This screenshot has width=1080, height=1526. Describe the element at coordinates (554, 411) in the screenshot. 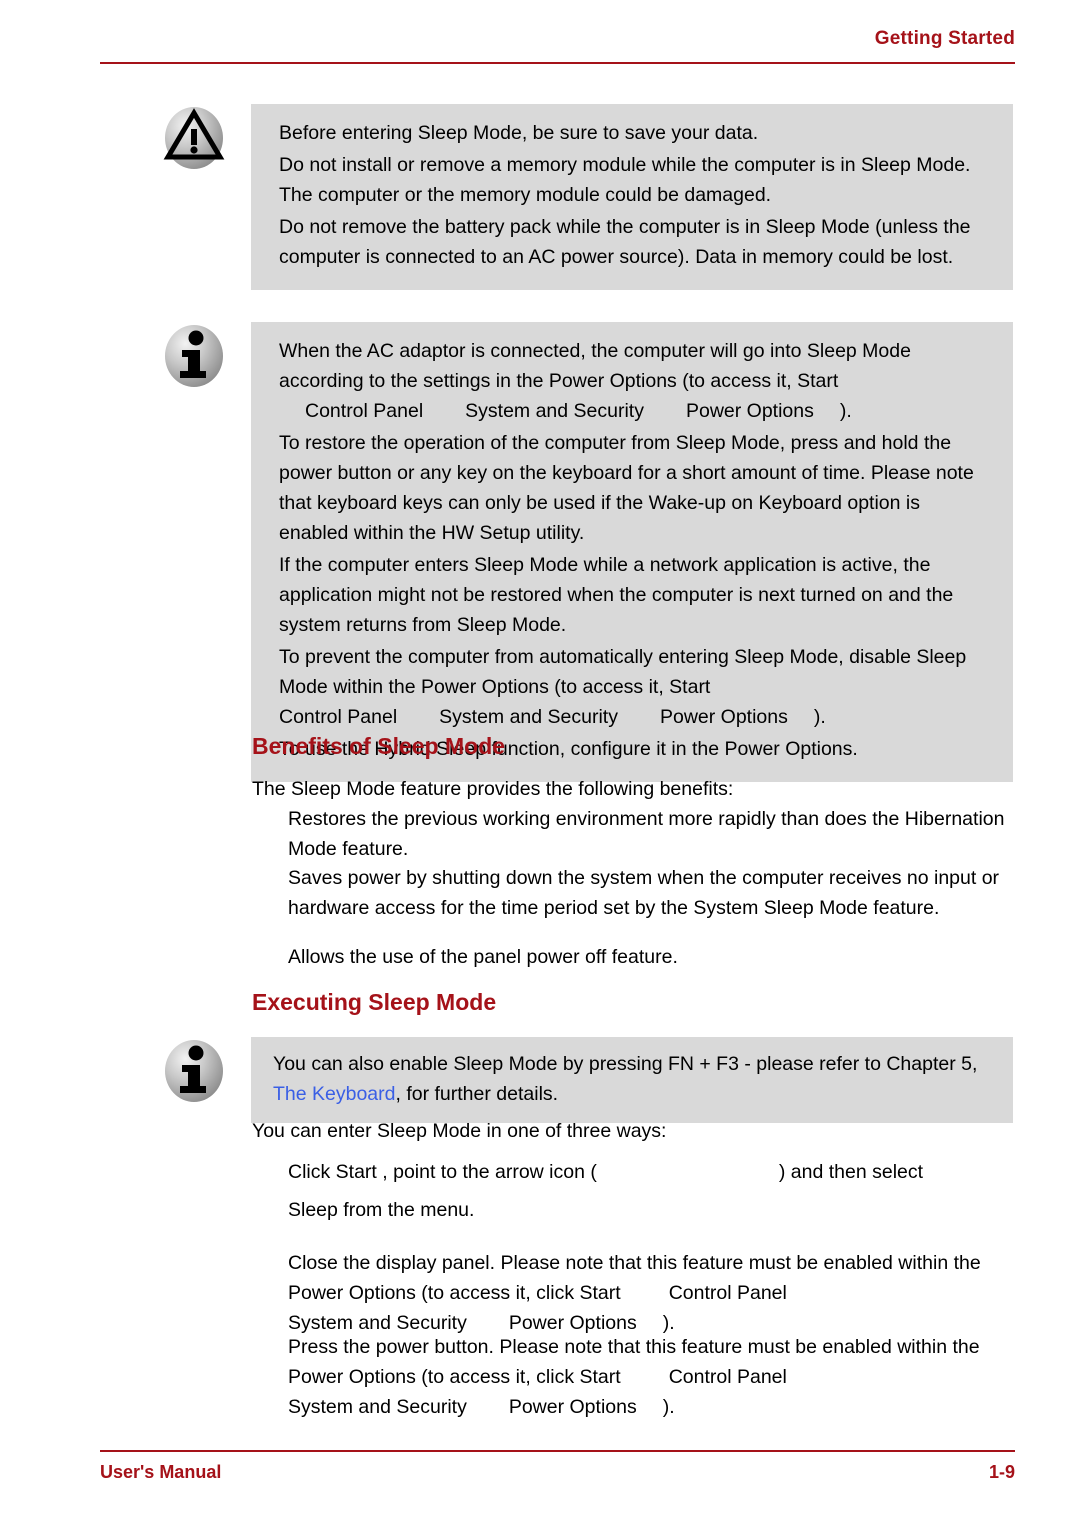

I see `info1-path-system-security: System and Security` at that location.